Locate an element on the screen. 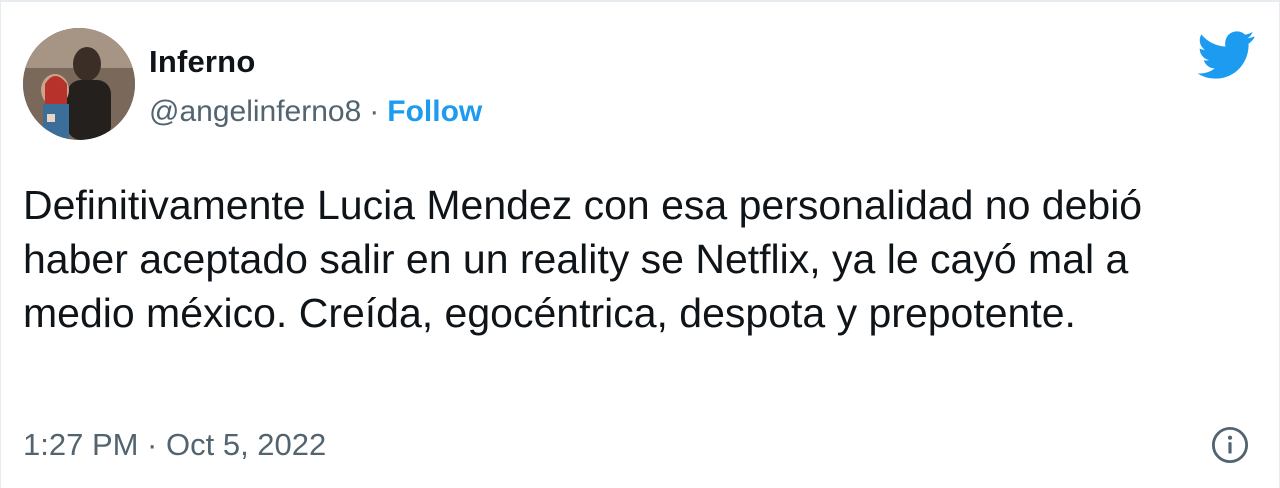  tweet-timestamp: 1:27 PM · Oct 5, 2022 is located at coordinates (174, 445).